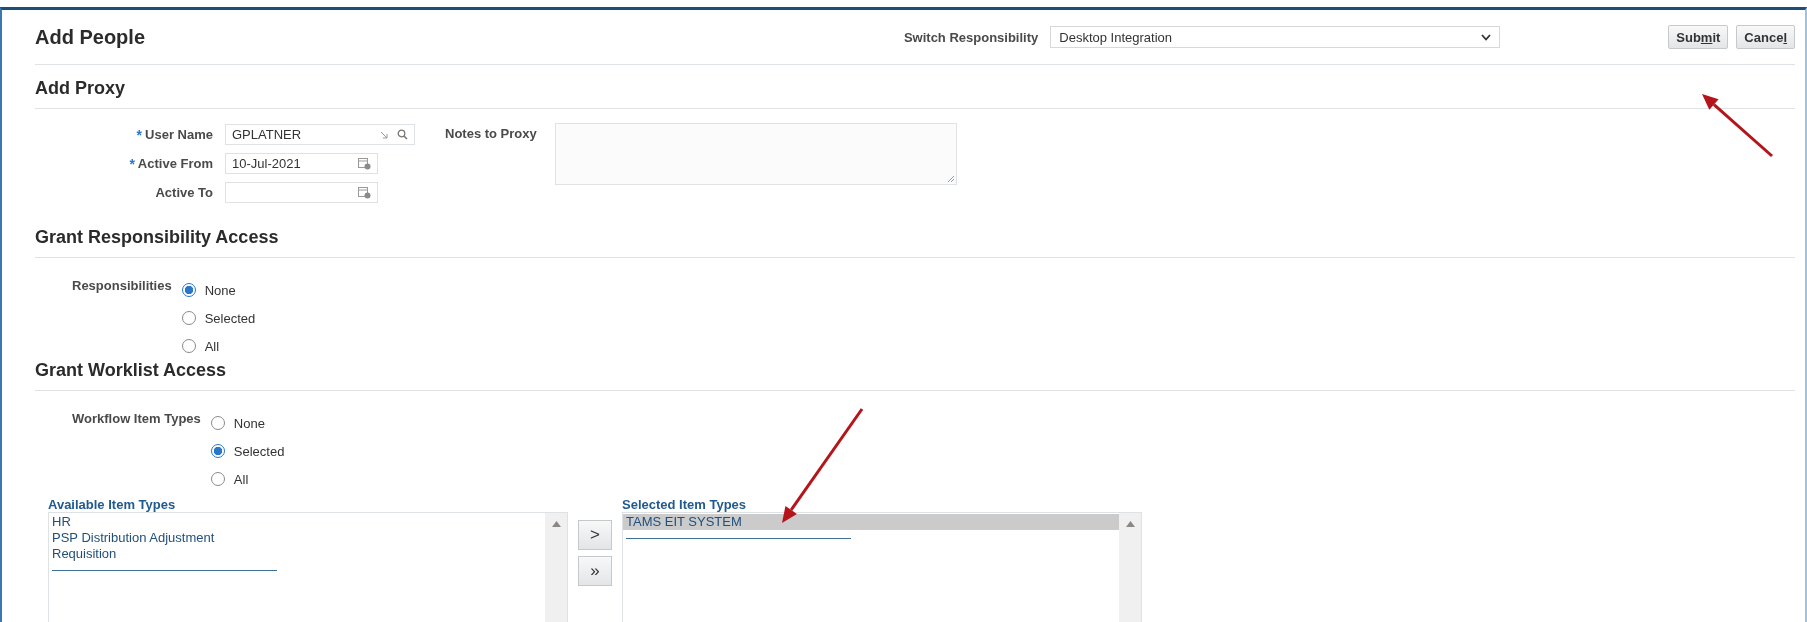  I want to click on radio-group-label: Workflow Item Types, so click(136, 419).